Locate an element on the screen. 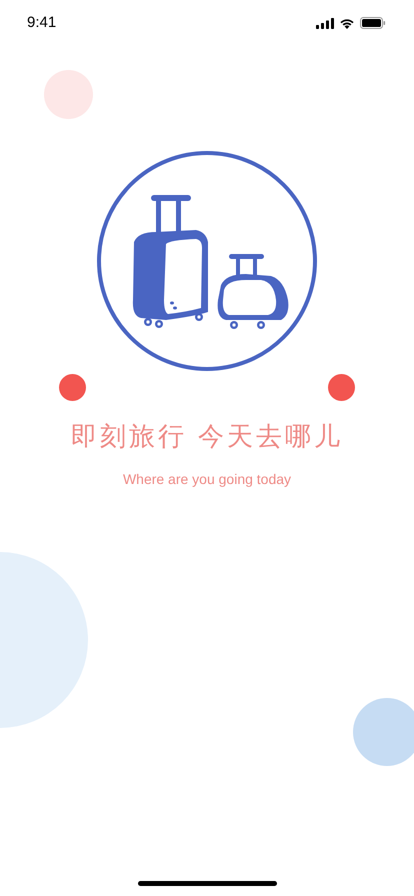  status-time: 9:41 is located at coordinates (41, 22).